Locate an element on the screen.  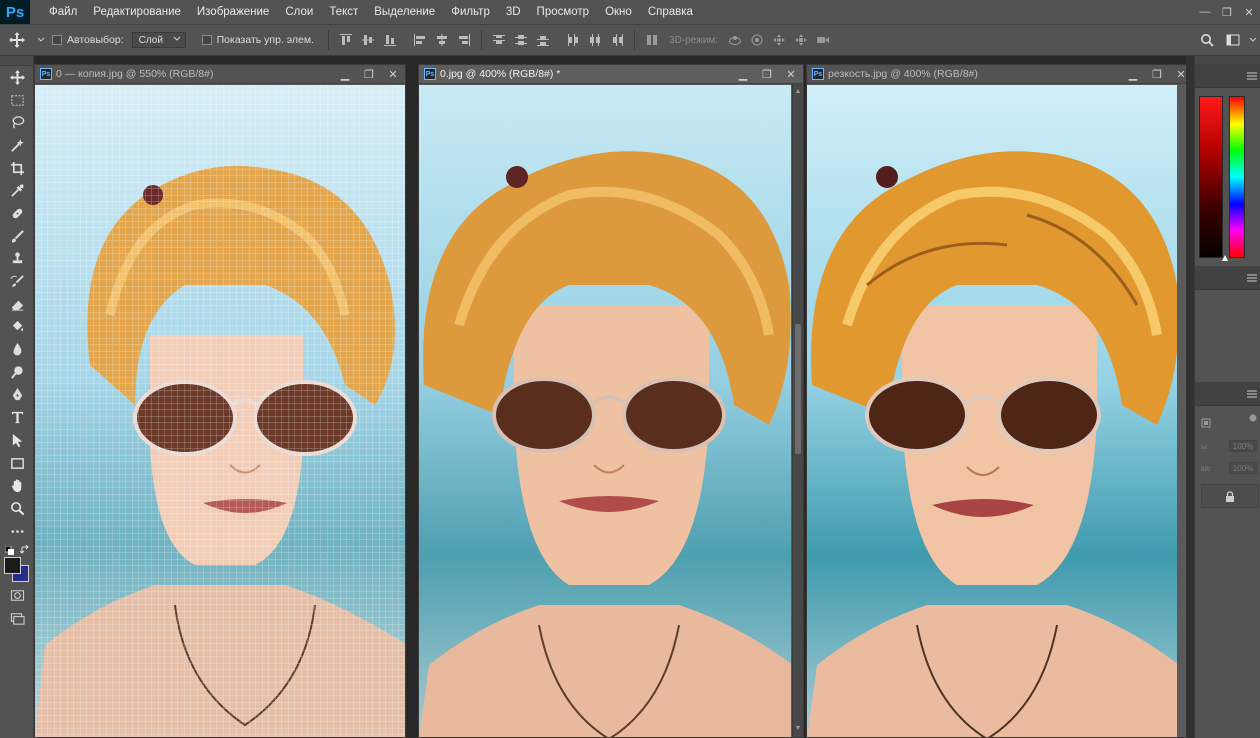
align-horizontal-centers-button is located at coordinates (442, 40).